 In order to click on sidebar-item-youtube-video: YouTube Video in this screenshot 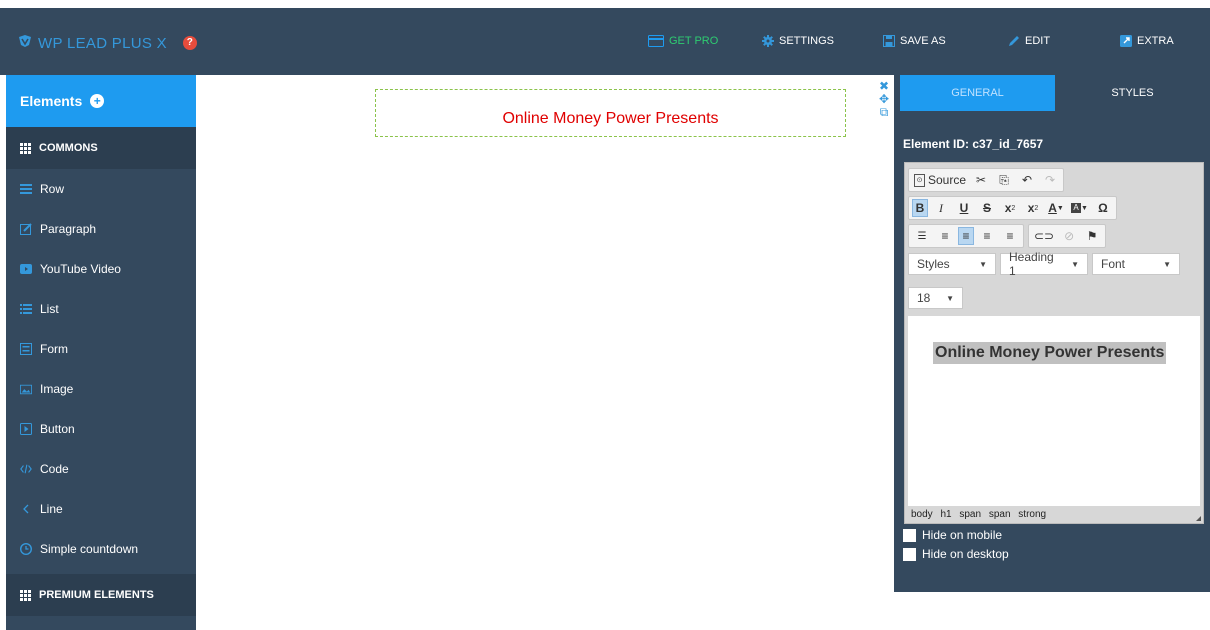, I will do `click(101, 269)`.